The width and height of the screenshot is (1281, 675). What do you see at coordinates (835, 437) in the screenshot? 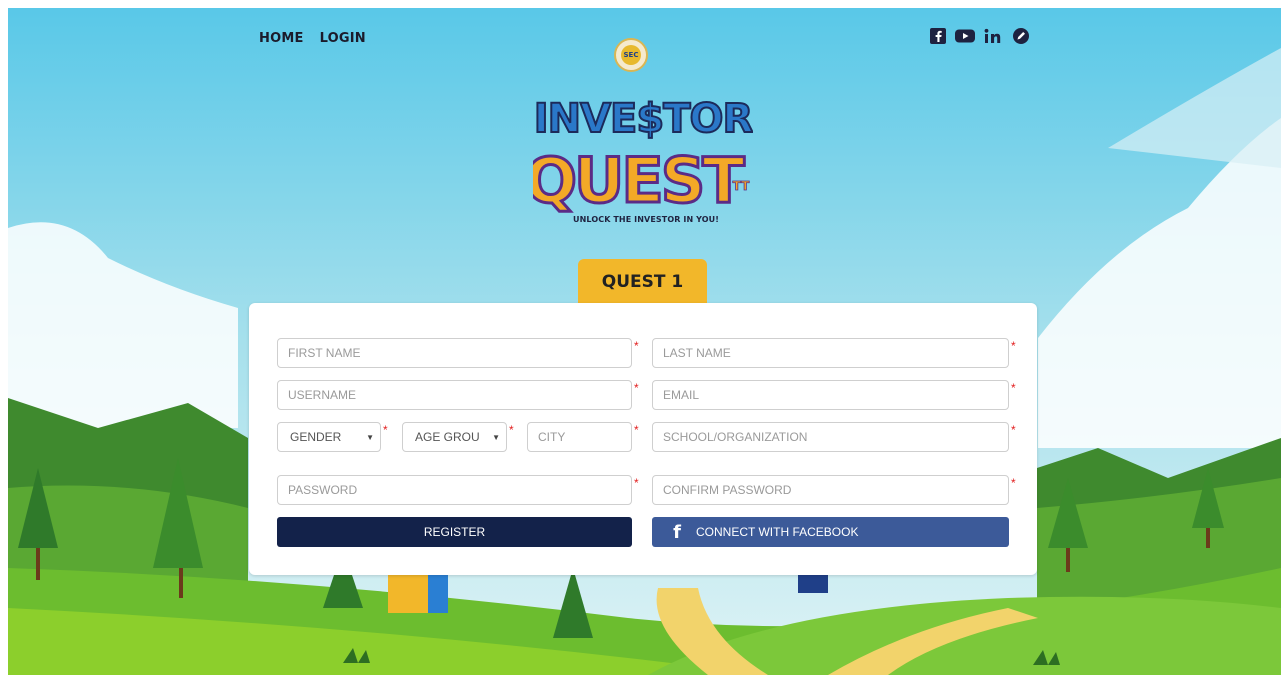
I see `school-organization-input` at bounding box center [835, 437].